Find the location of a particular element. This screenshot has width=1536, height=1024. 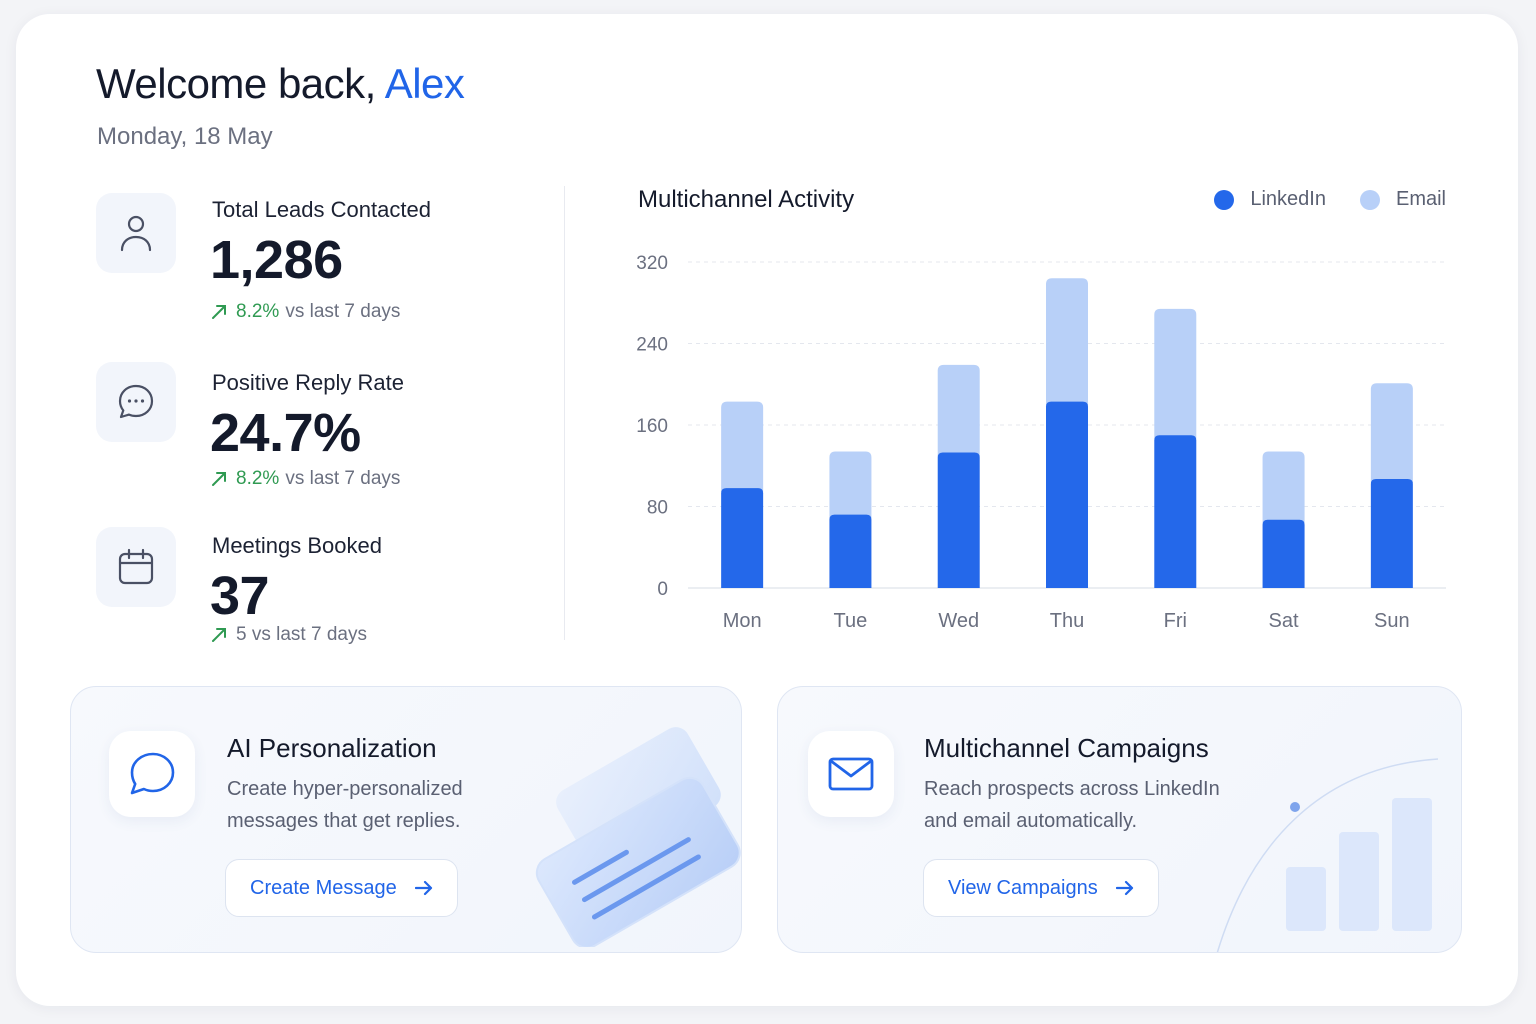

x-tick-label: Sun is located at coordinates (1392, 621).